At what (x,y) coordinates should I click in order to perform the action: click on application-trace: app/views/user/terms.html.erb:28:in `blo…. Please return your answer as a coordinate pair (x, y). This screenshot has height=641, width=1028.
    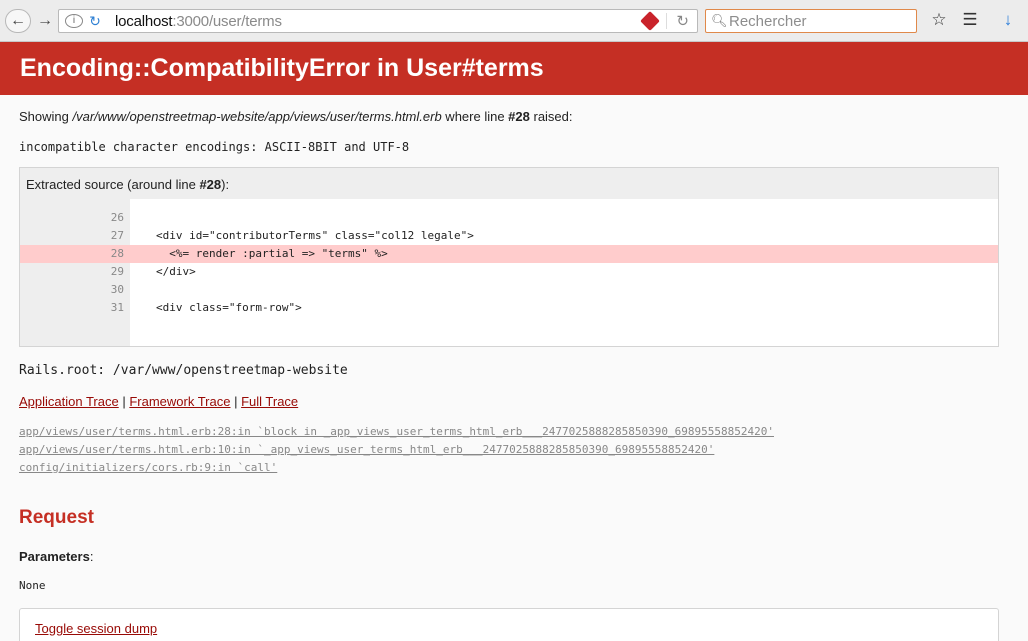
    Looking at the image, I should click on (396, 450).